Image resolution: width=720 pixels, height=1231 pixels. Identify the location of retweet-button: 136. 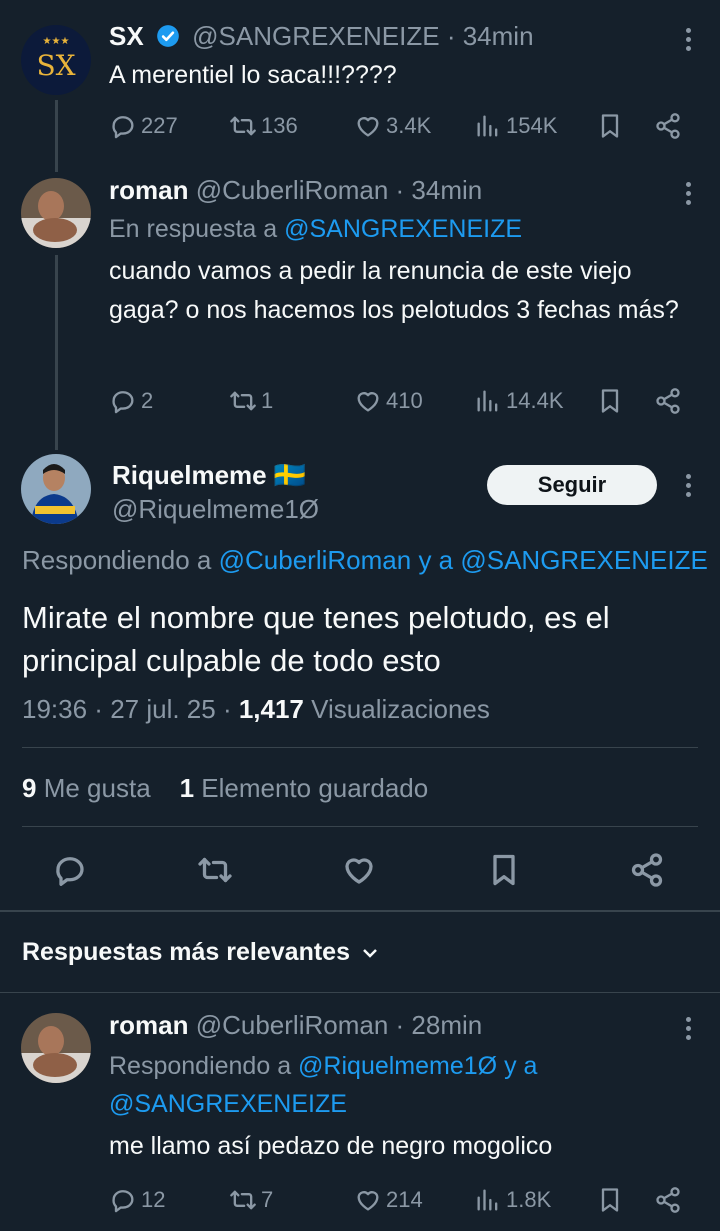
(263, 126).